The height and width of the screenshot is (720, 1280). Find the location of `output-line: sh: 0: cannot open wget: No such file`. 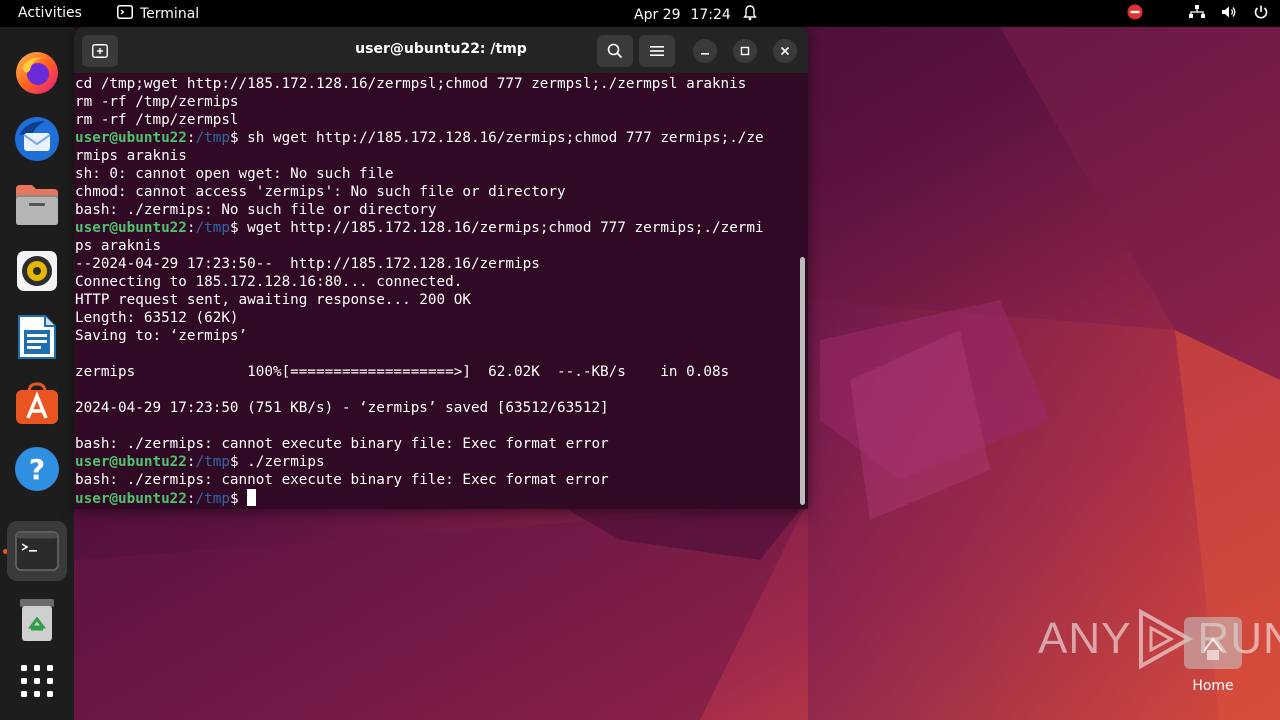

output-line: sh: 0: cannot open wget: No such file is located at coordinates (234, 174).